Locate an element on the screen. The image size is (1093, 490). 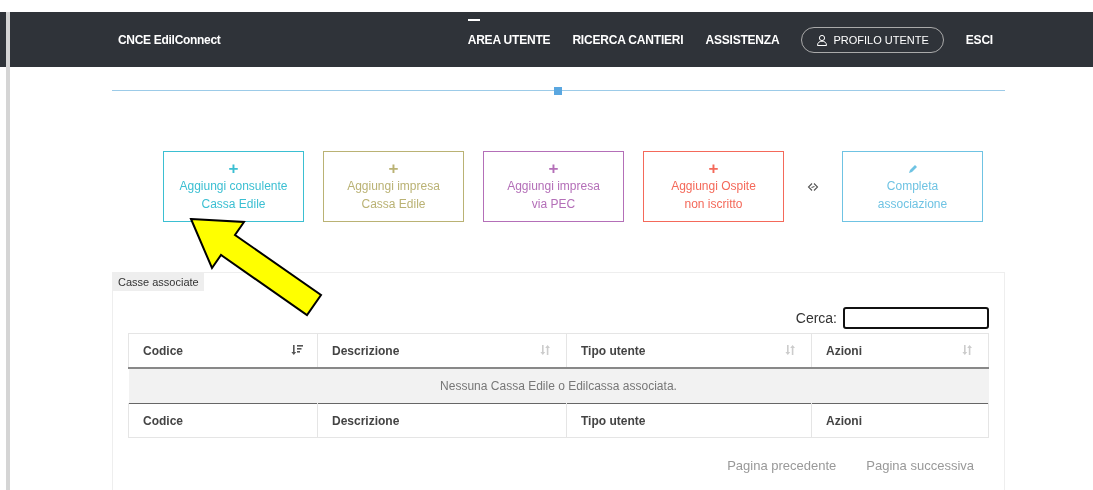
column-footer: Azioni is located at coordinates (900, 420).